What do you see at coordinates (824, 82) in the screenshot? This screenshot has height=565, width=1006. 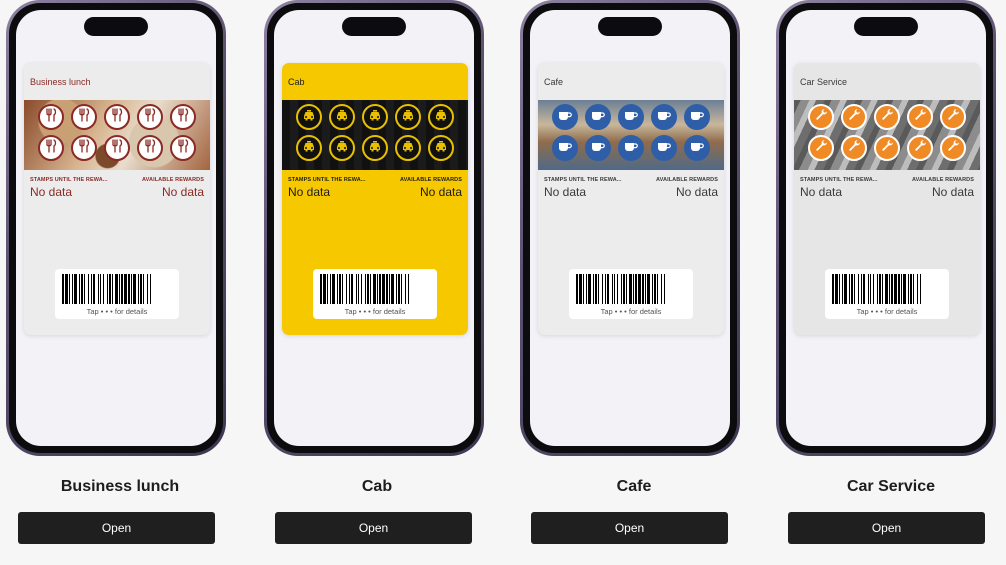 I see `pass-title: Car Service` at bounding box center [824, 82].